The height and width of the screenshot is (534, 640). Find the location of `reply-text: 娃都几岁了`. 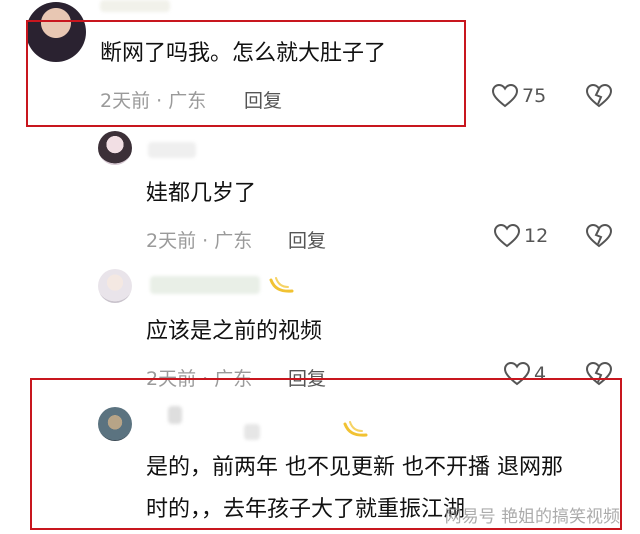

reply-text: 娃都几岁了 is located at coordinates (201, 193).